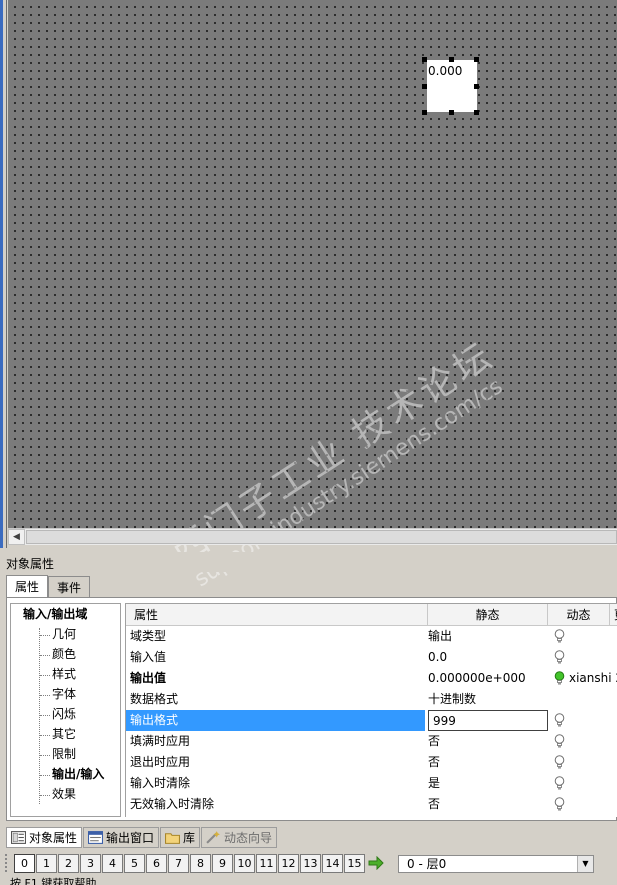 This screenshot has height=885, width=617. Describe the element at coordinates (64, 734) in the screenshot. I see `tree-item-miscellaneous: 其它` at that location.